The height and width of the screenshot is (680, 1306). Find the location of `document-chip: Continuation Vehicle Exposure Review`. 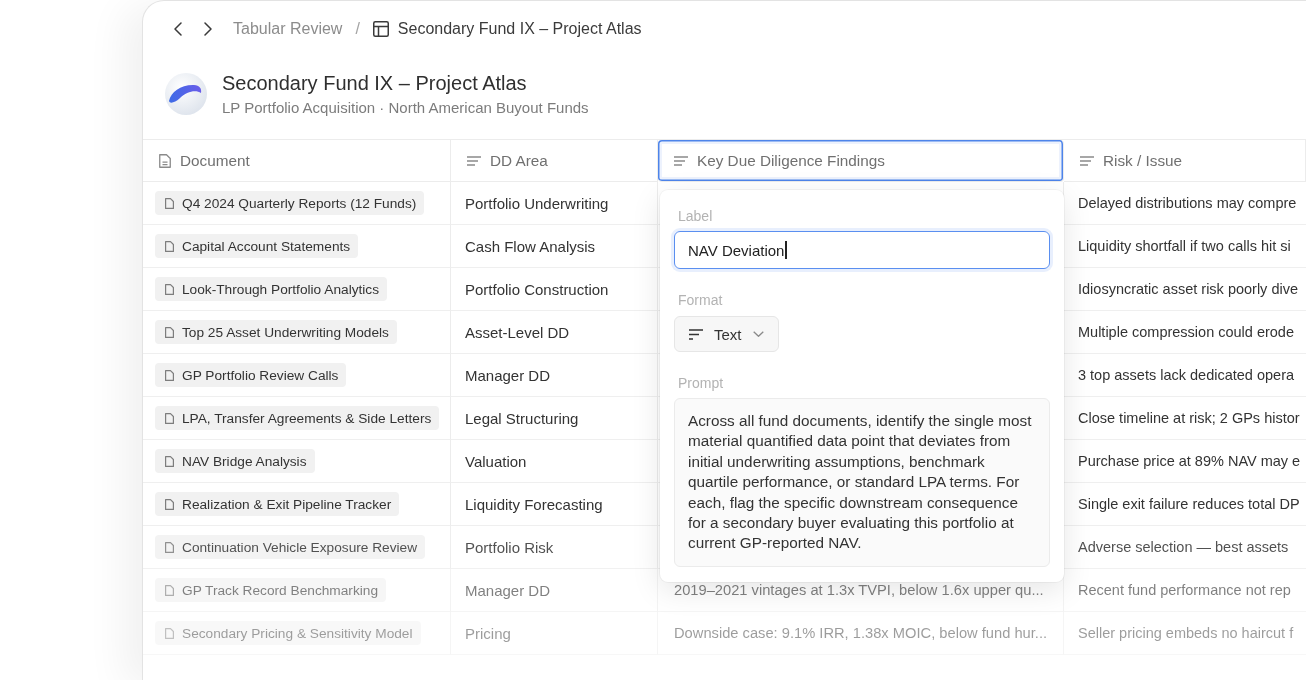

document-chip: Continuation Vehicle Exposure Review is located at coordinates (290, 547).